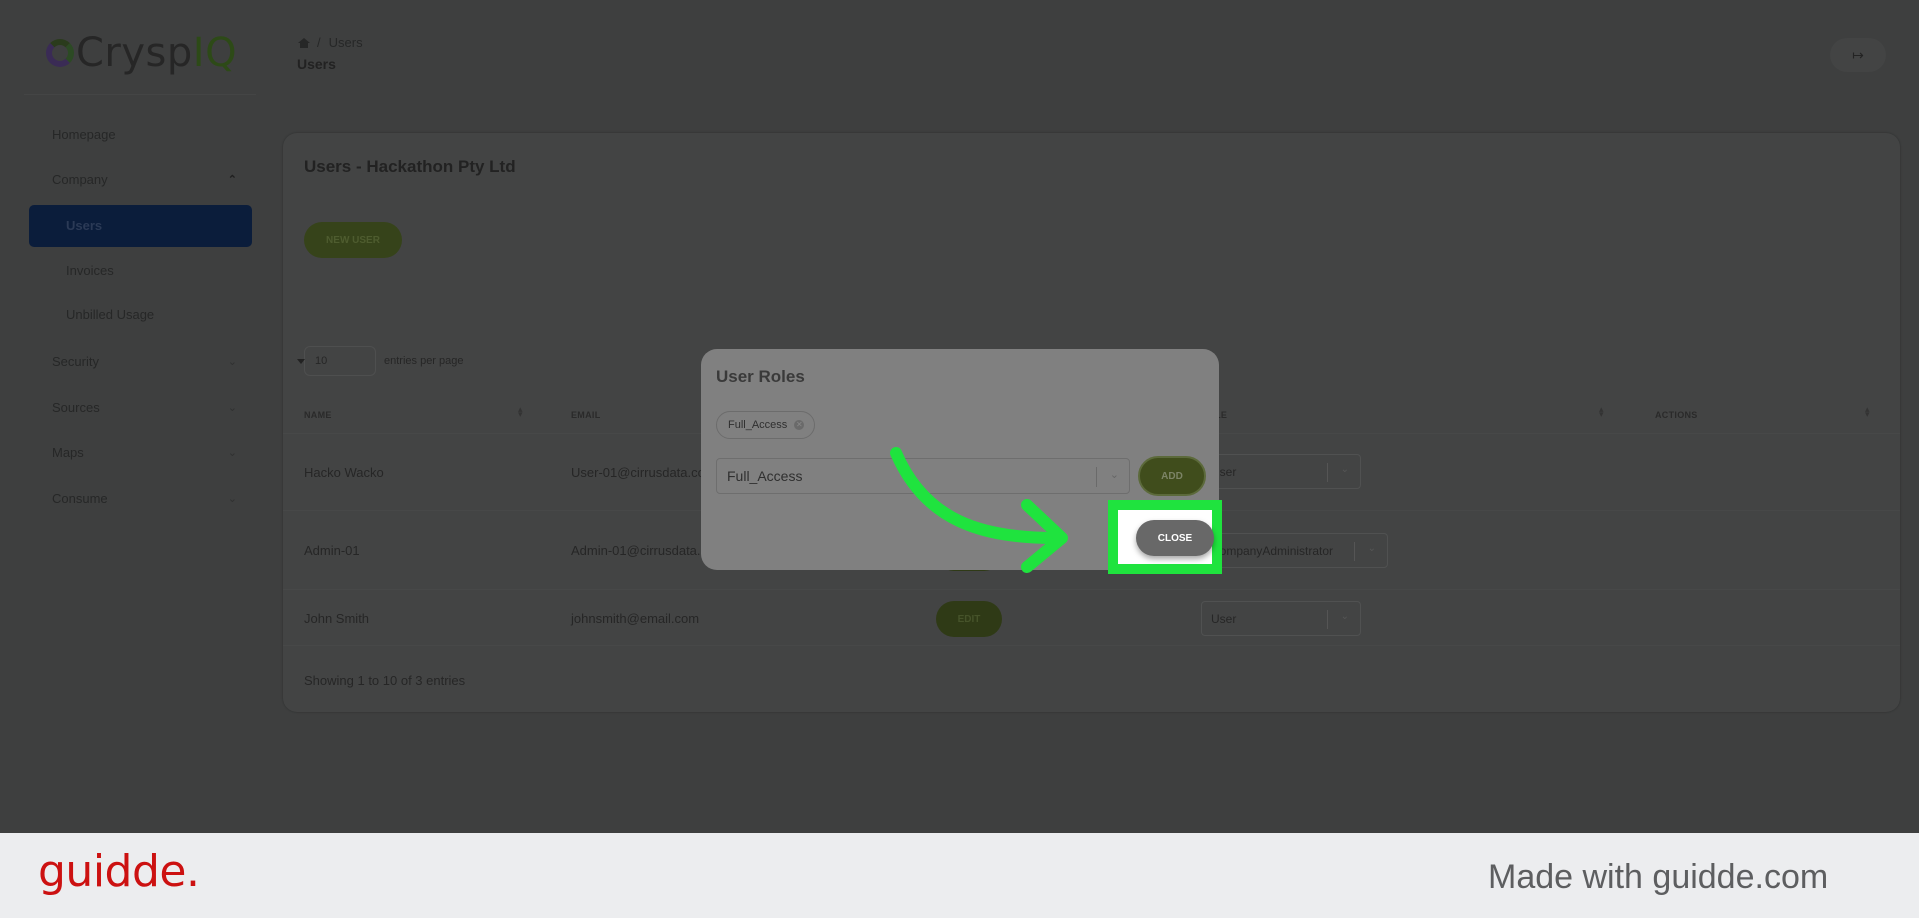 This screenshot has height=918, width=1919. Describe the element at coordinates (1224, 618) in the screenshot. I see `role-value: User` at that location.